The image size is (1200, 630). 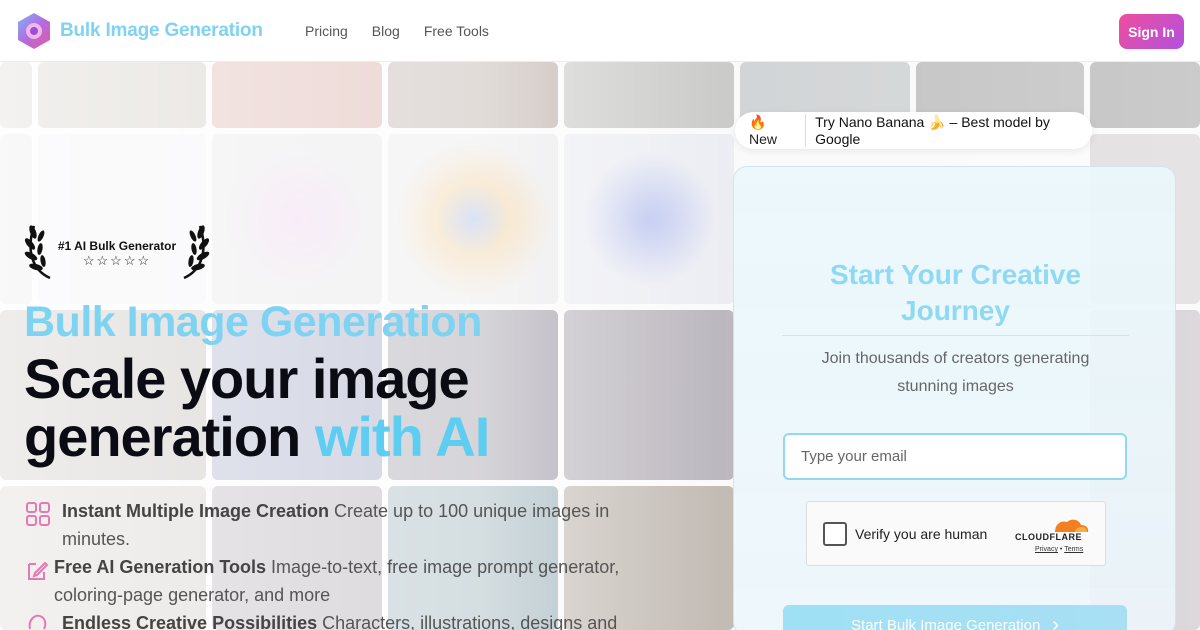 What do you see at coordinates (196, 511) in the screenshot?
I see `feature-1-title: Instant Multiple Image Creation` at bounding box center [196, 511].